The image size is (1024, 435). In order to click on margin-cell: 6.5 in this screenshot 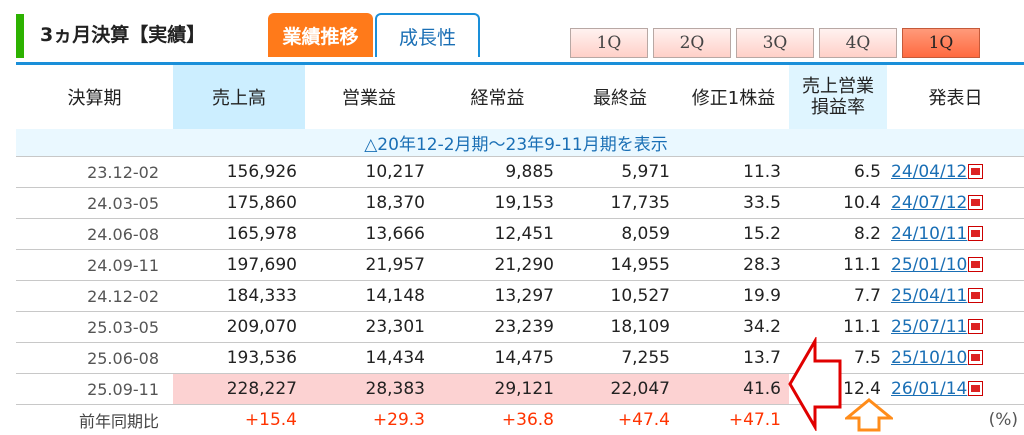, I will do `click(838, 172)`.